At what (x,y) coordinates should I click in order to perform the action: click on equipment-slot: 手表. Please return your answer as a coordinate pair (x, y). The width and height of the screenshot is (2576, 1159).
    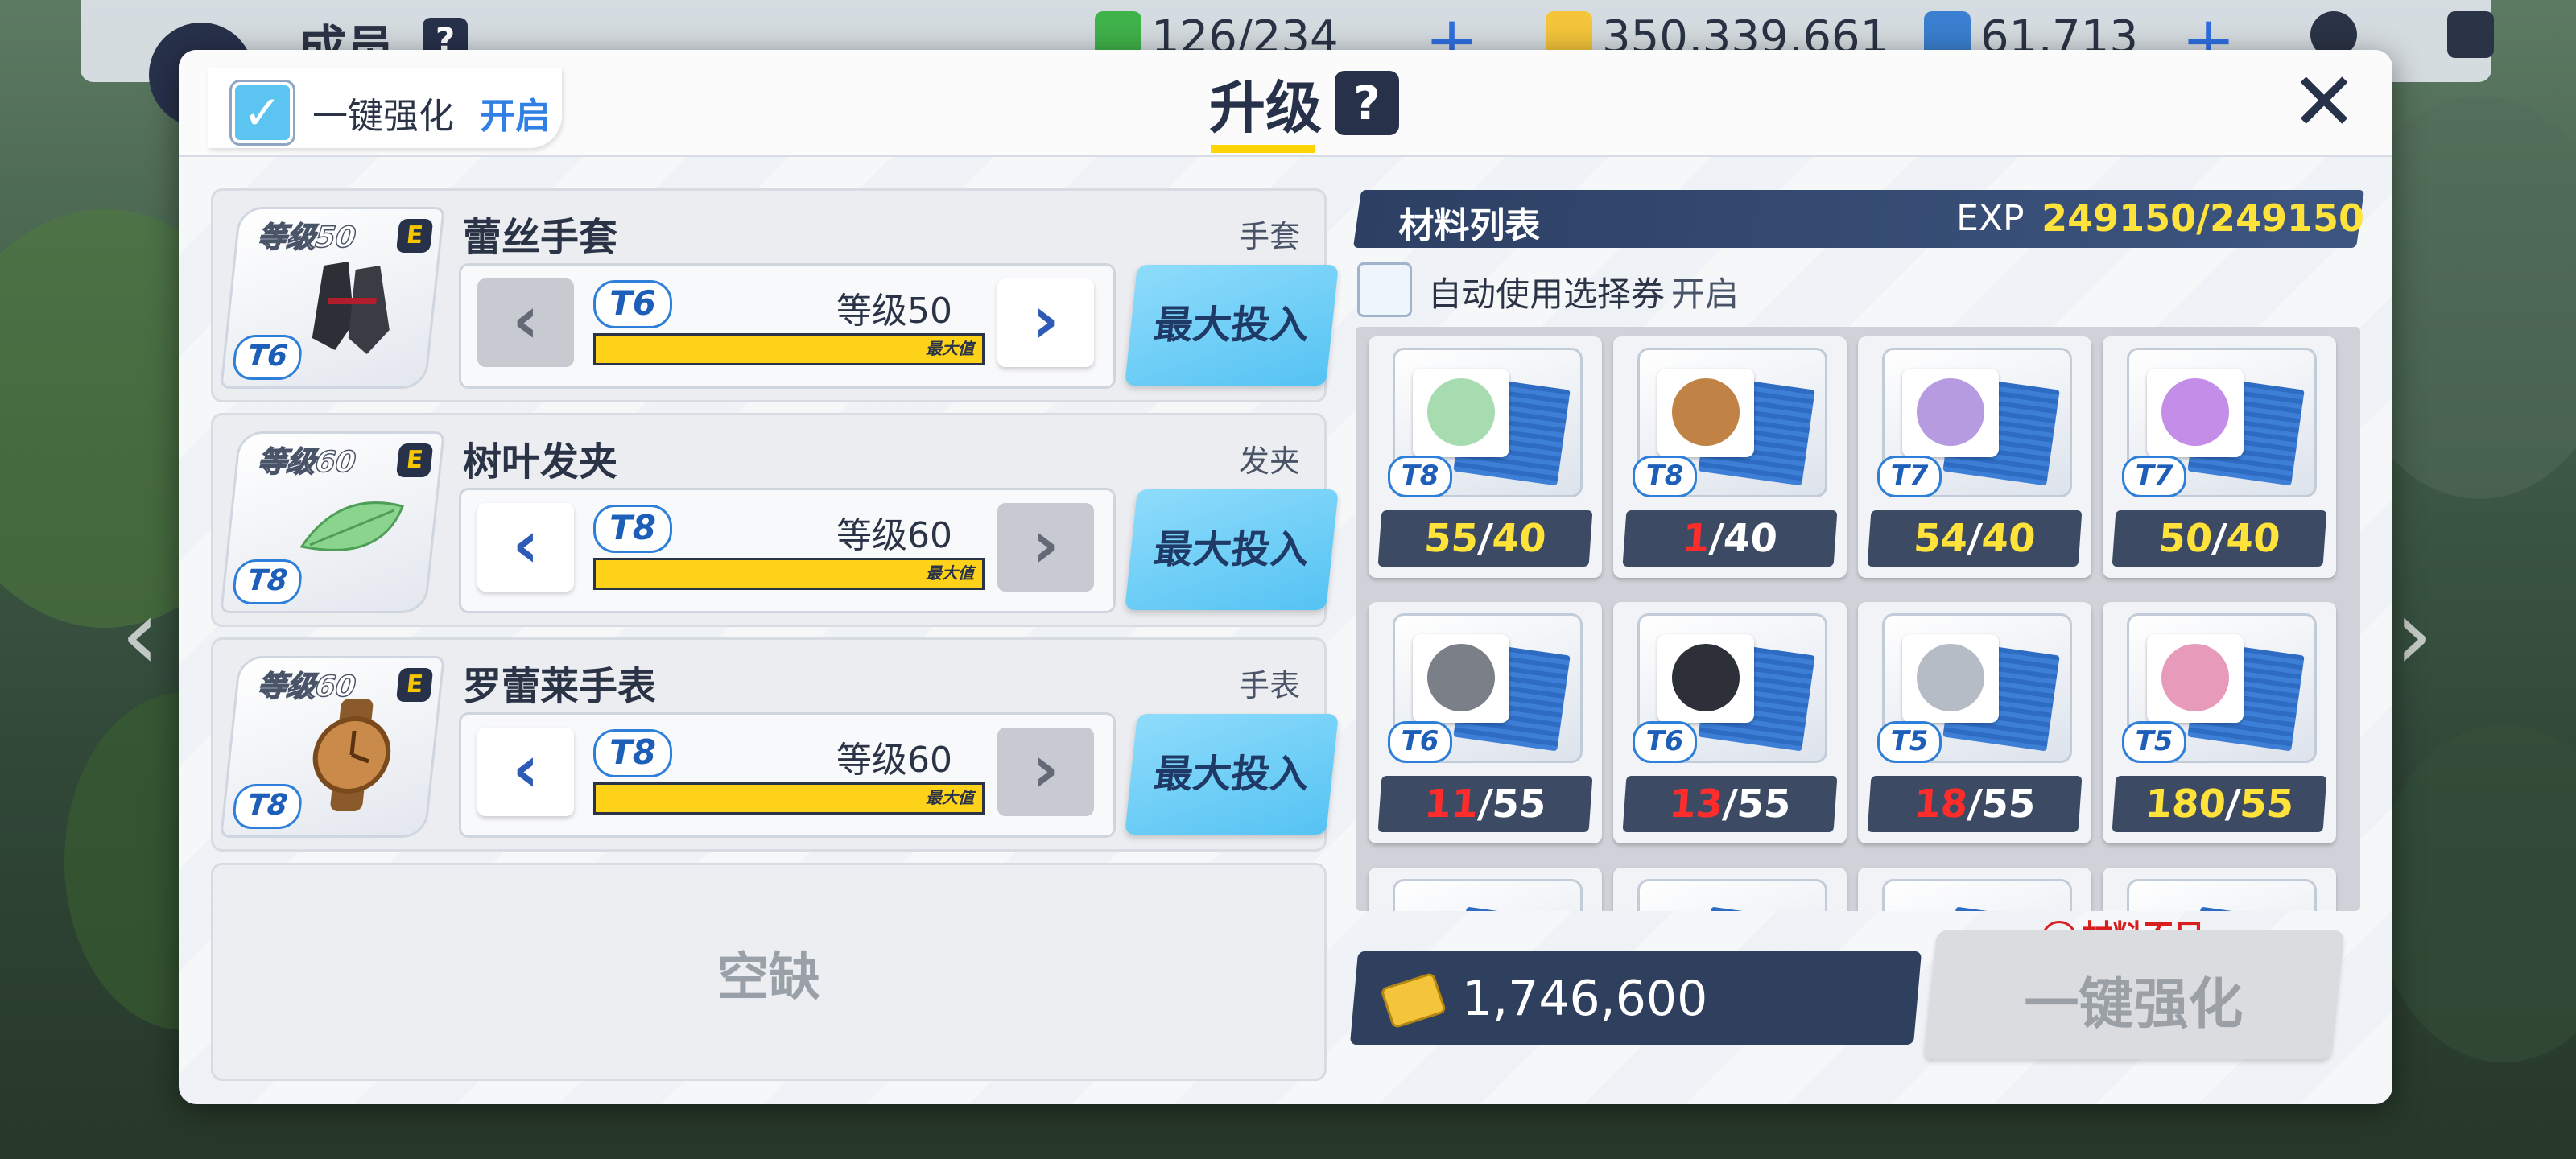
    Looking at the image, I should click on (1269, 685).